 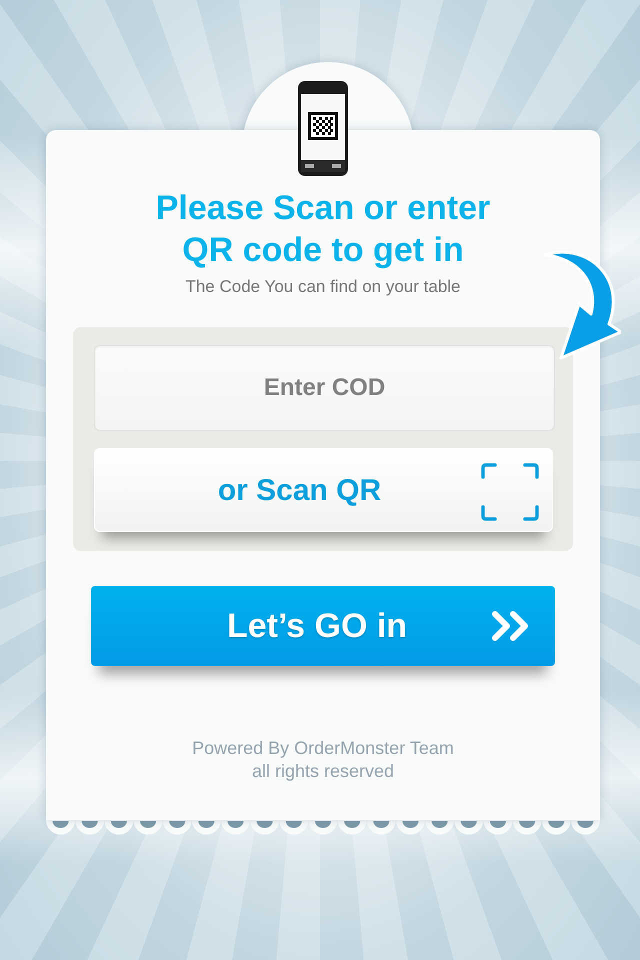 What do you see at coordinates (323, 287) in the screenshot?
I see `subtitle: The Code You can find on your table` at bounding box center [323, 287].